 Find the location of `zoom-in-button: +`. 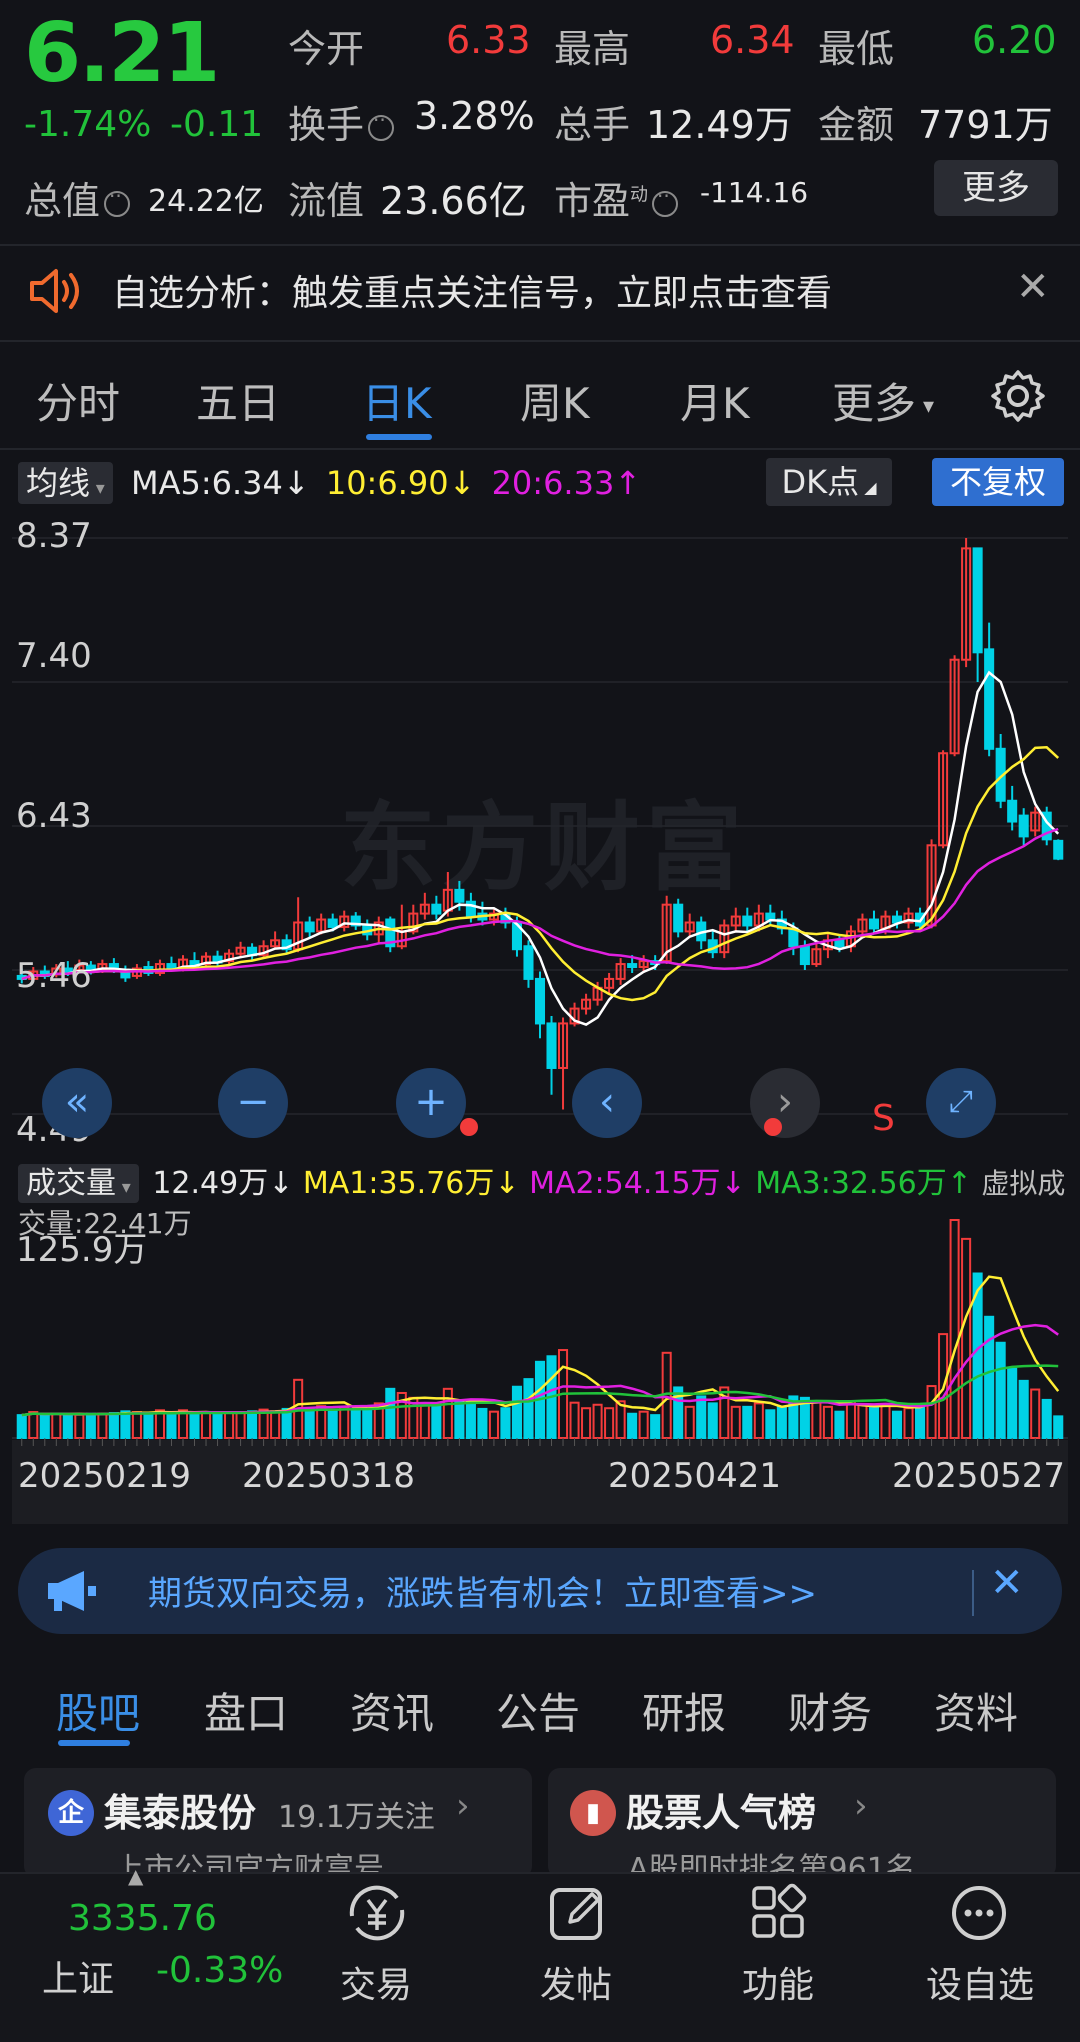

zoom-in-button: + is located at coordinates (431, 1103).